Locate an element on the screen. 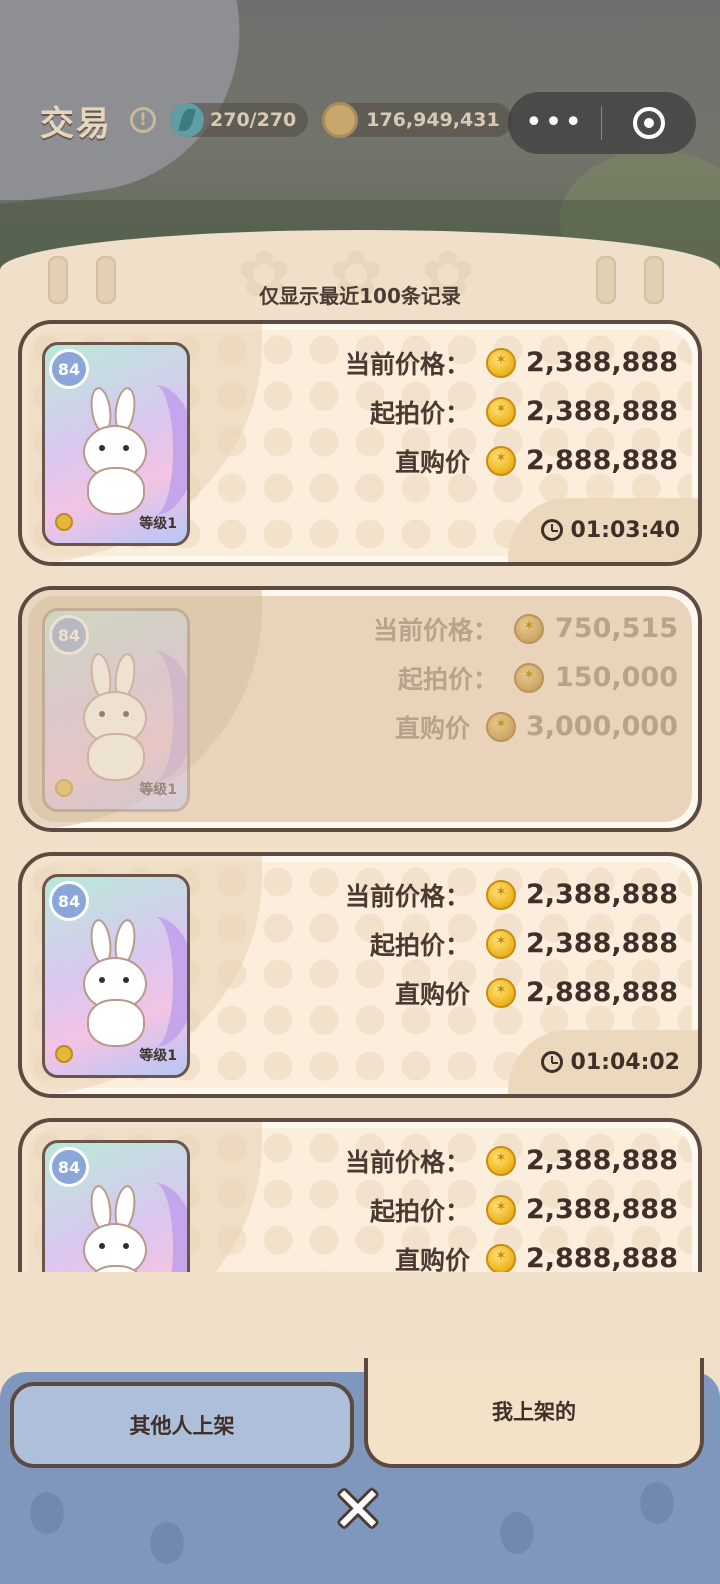  listing-card: 84 当前价格： 2,388,888 起拍价： is located at coordinates (360, 1195).